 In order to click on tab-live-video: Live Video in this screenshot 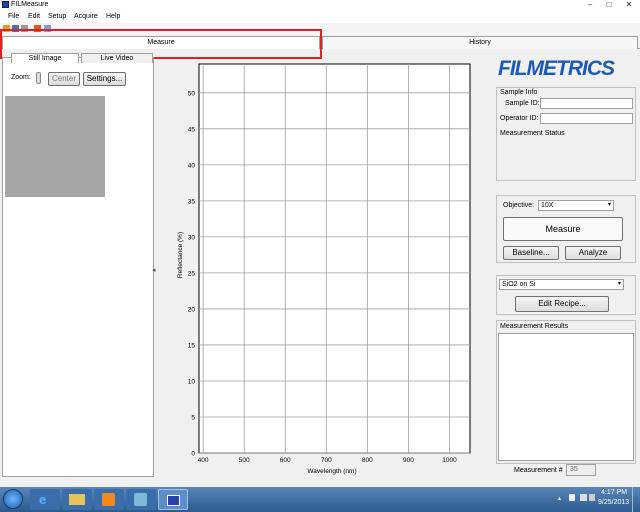, I will do `click(117, 58)`.